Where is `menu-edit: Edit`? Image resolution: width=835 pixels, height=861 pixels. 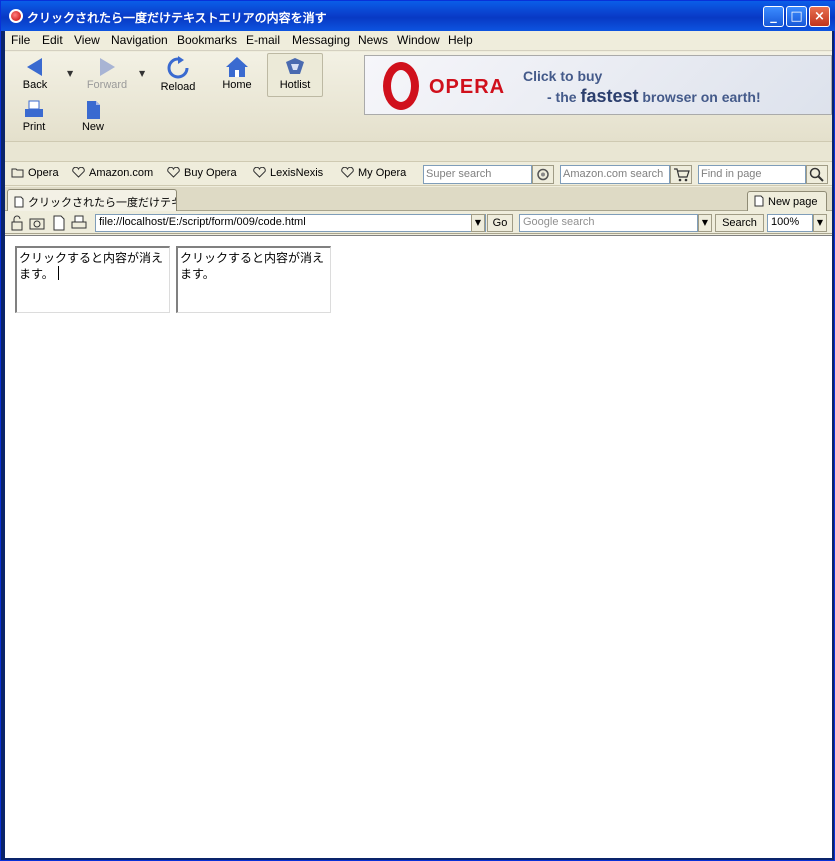 menu-edit: Edit is located at coordinates (52, 40).